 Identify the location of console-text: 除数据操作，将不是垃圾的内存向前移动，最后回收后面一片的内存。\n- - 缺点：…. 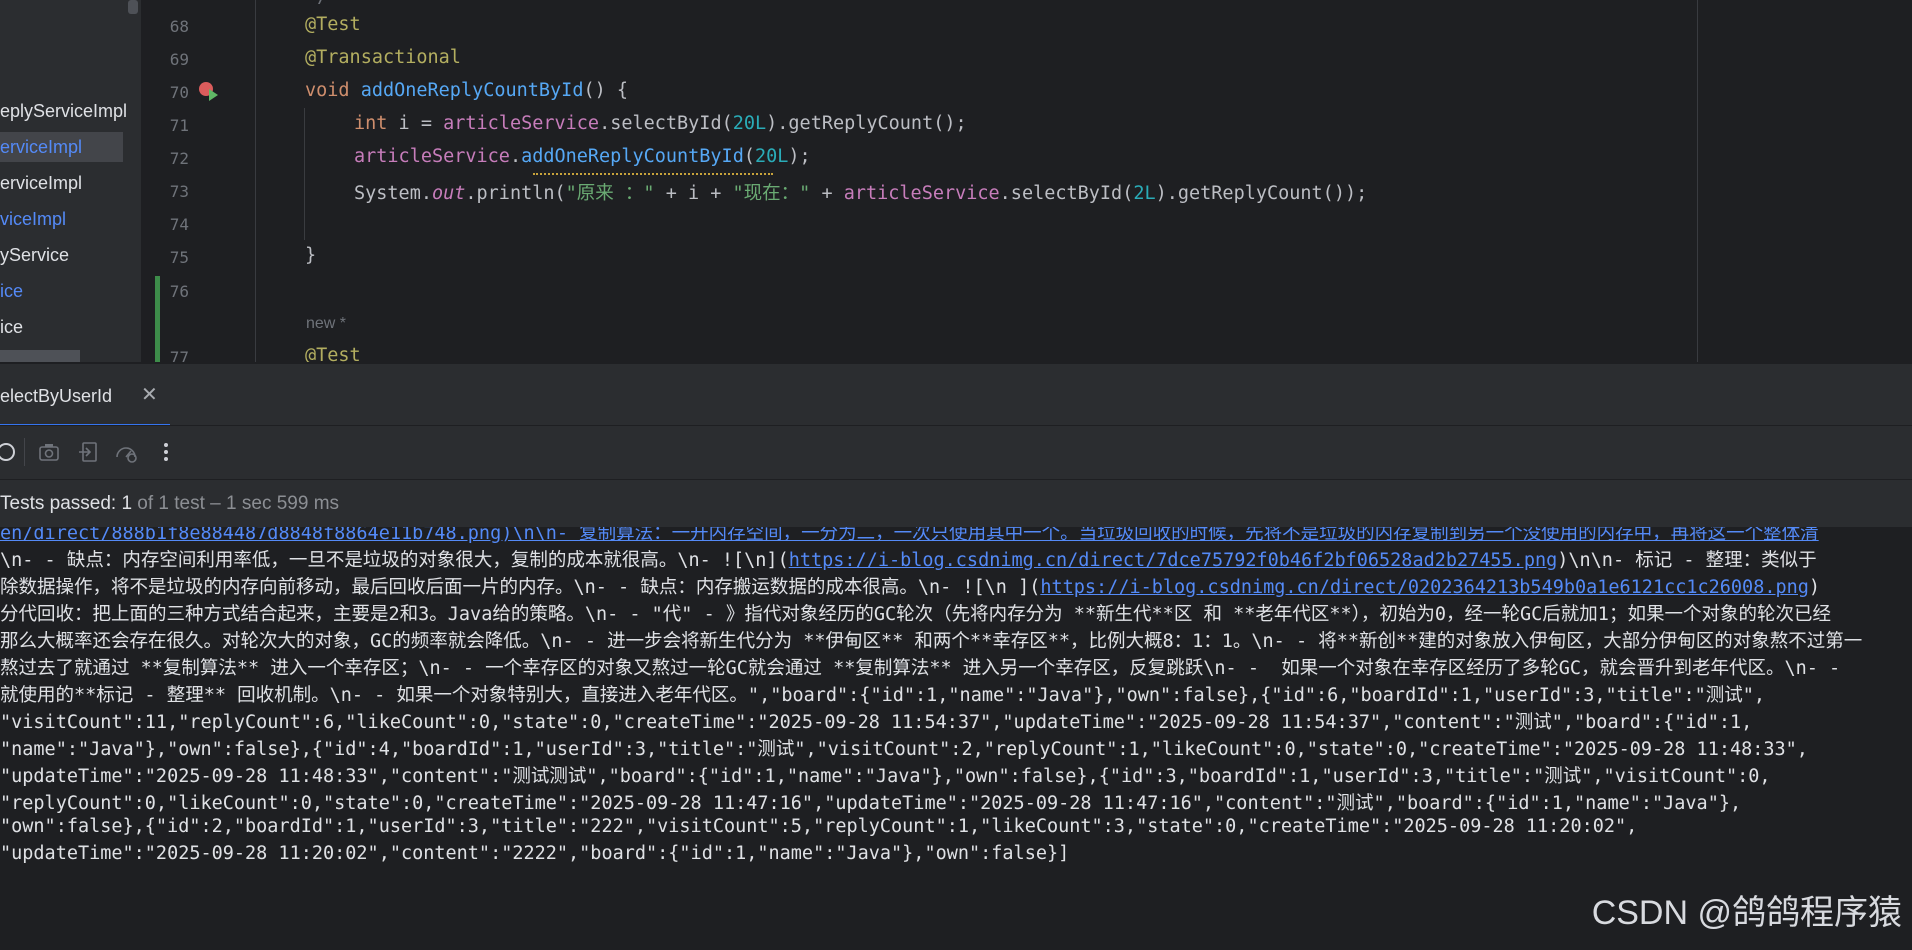
(520, 587).